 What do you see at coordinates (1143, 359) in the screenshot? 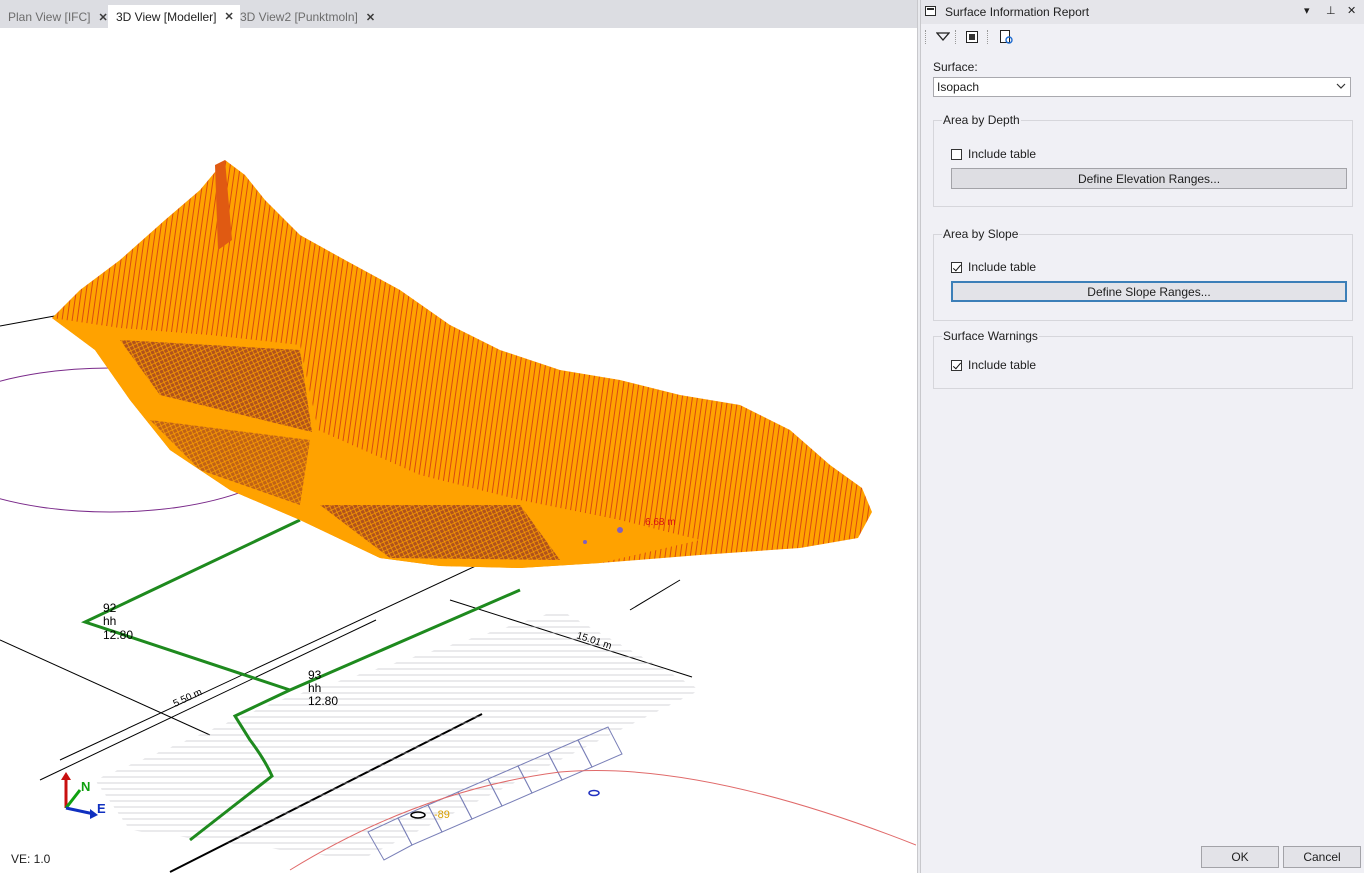
I see `surface-warnings-group: Surface Warnings Include table` at bounding box center [1143, 359].